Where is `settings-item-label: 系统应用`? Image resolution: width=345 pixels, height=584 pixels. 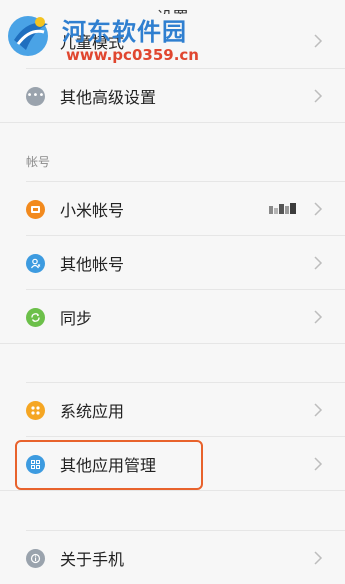 settings-item-label: 系统应用 is located at coordinates (92, 411).